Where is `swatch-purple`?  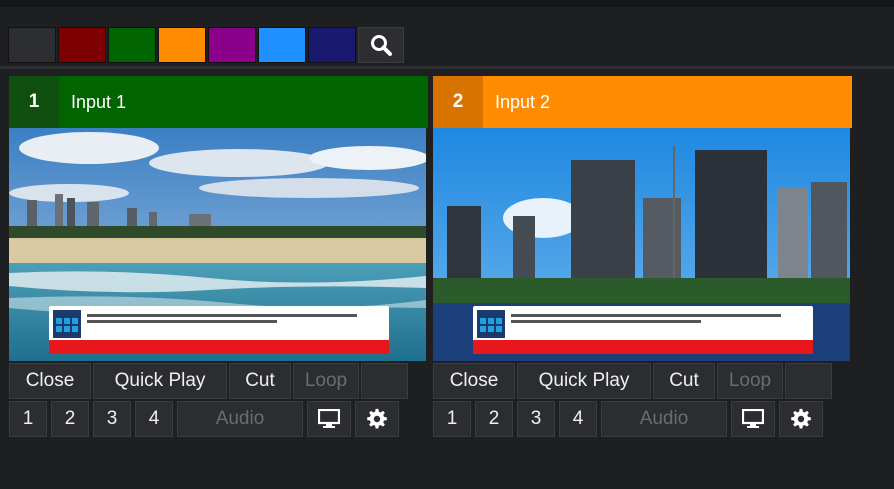 swatch-purple is located at coordinates (232, 45).